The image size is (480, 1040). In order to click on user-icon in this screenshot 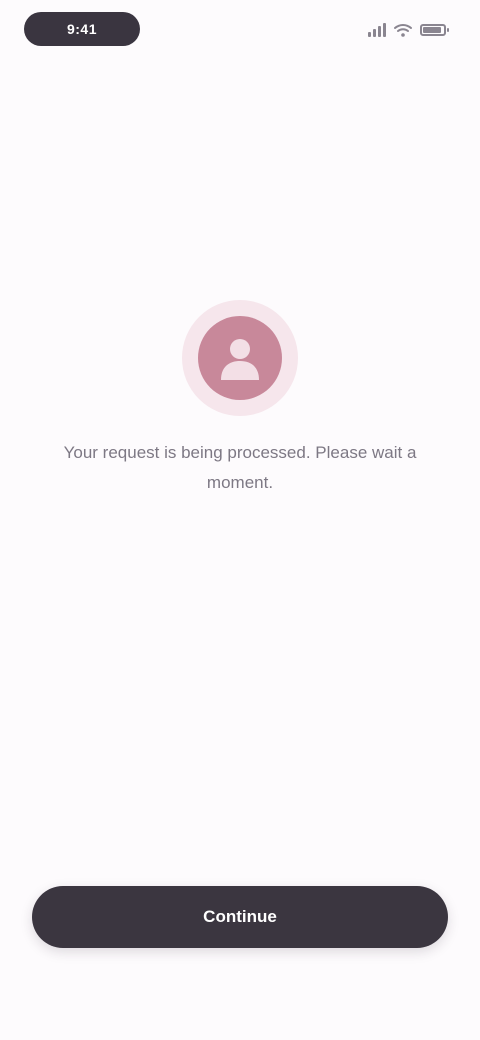, I will do `click(240, 359)`.